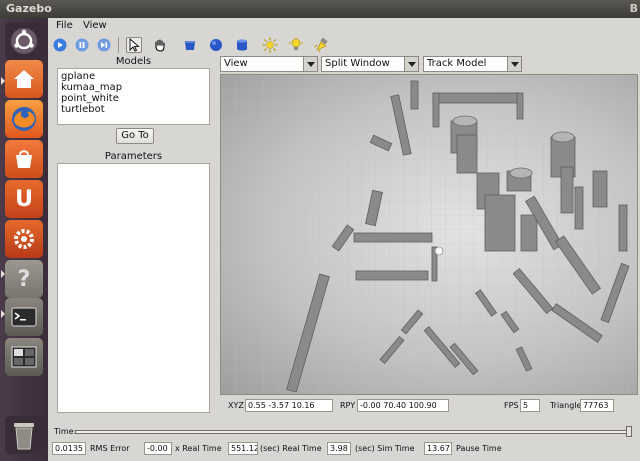  I want to click on track-model-select: Track Model, so click(472, 64).